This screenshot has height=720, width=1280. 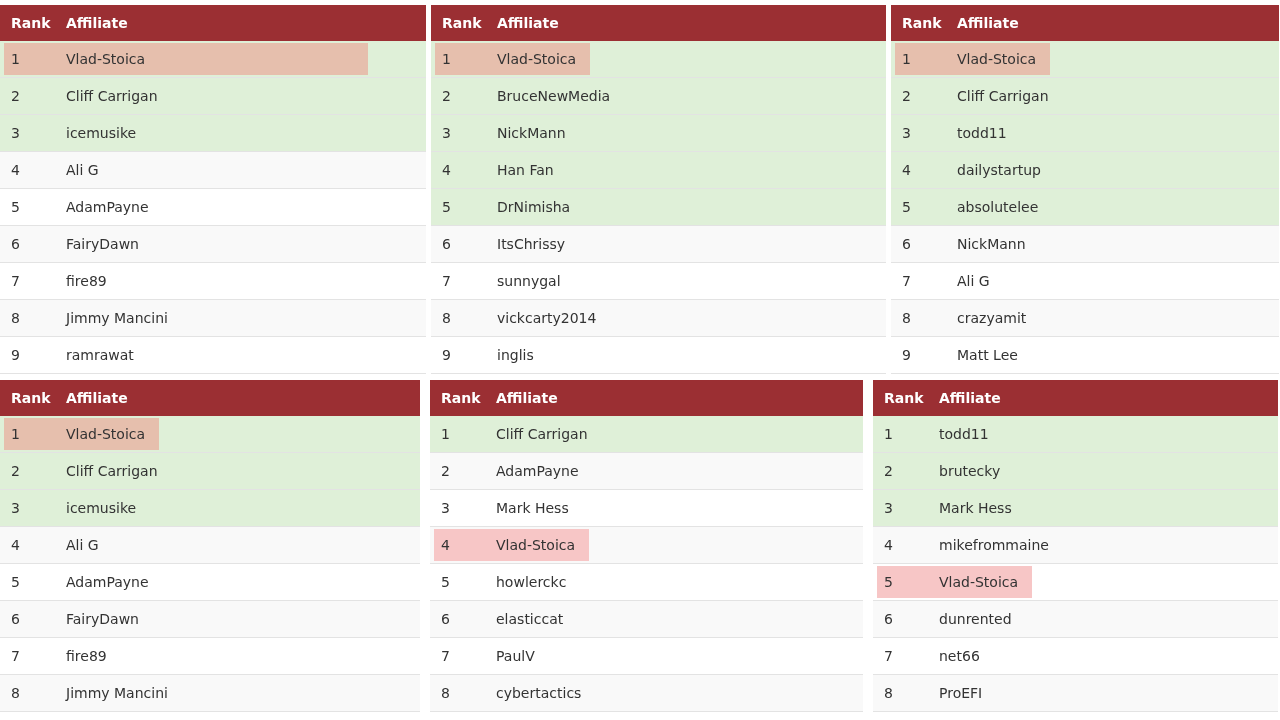 What do you see at coordinates (539, 693) in the screenshot?
I see `affiliate-cell: cybertactics` at bounding box center [539, 693].